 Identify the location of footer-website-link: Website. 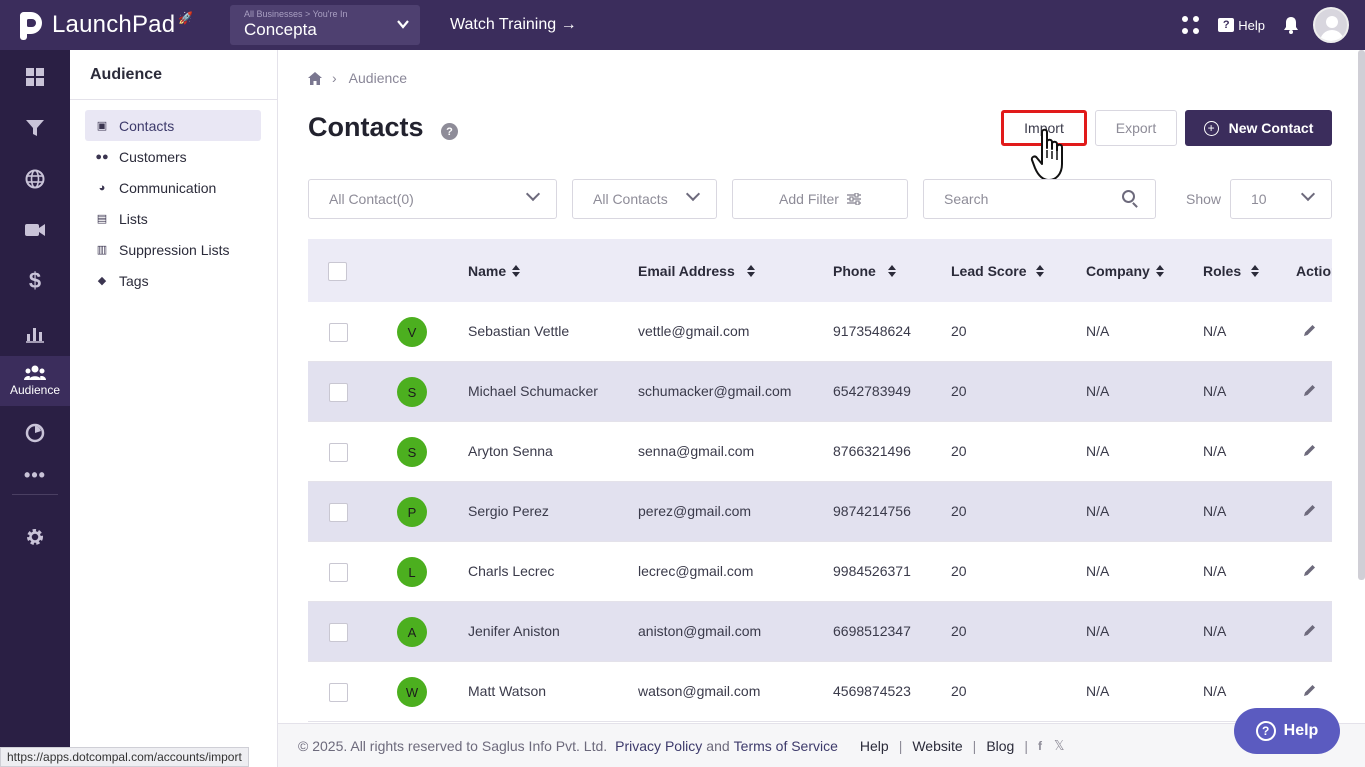
(937, 746).